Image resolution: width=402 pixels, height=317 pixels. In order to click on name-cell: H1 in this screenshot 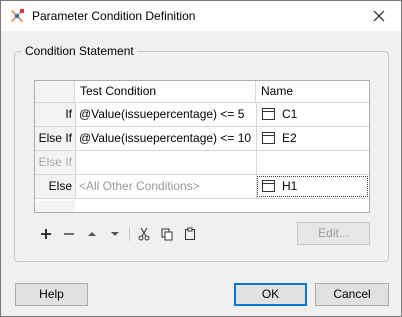, I will do `click(312, 186)`.